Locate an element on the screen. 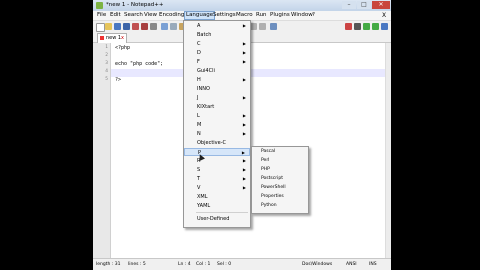  language-item-objective-c: Objective-C is located at coordinates (217, 143).